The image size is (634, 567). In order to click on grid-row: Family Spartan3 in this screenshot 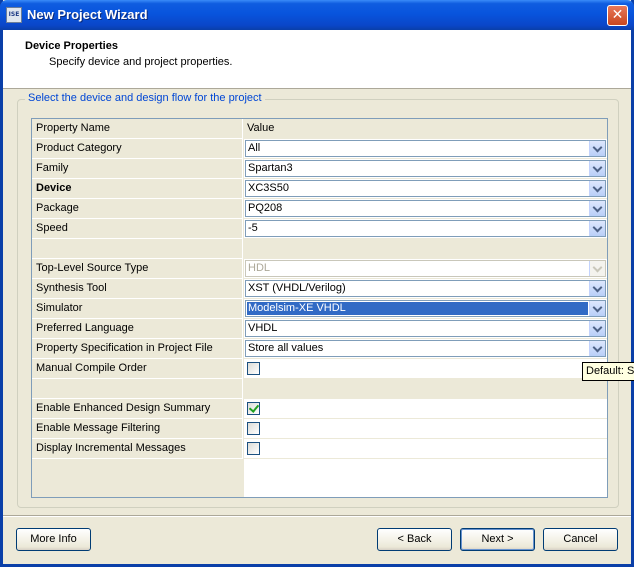, I will do `click(319, 169)`.